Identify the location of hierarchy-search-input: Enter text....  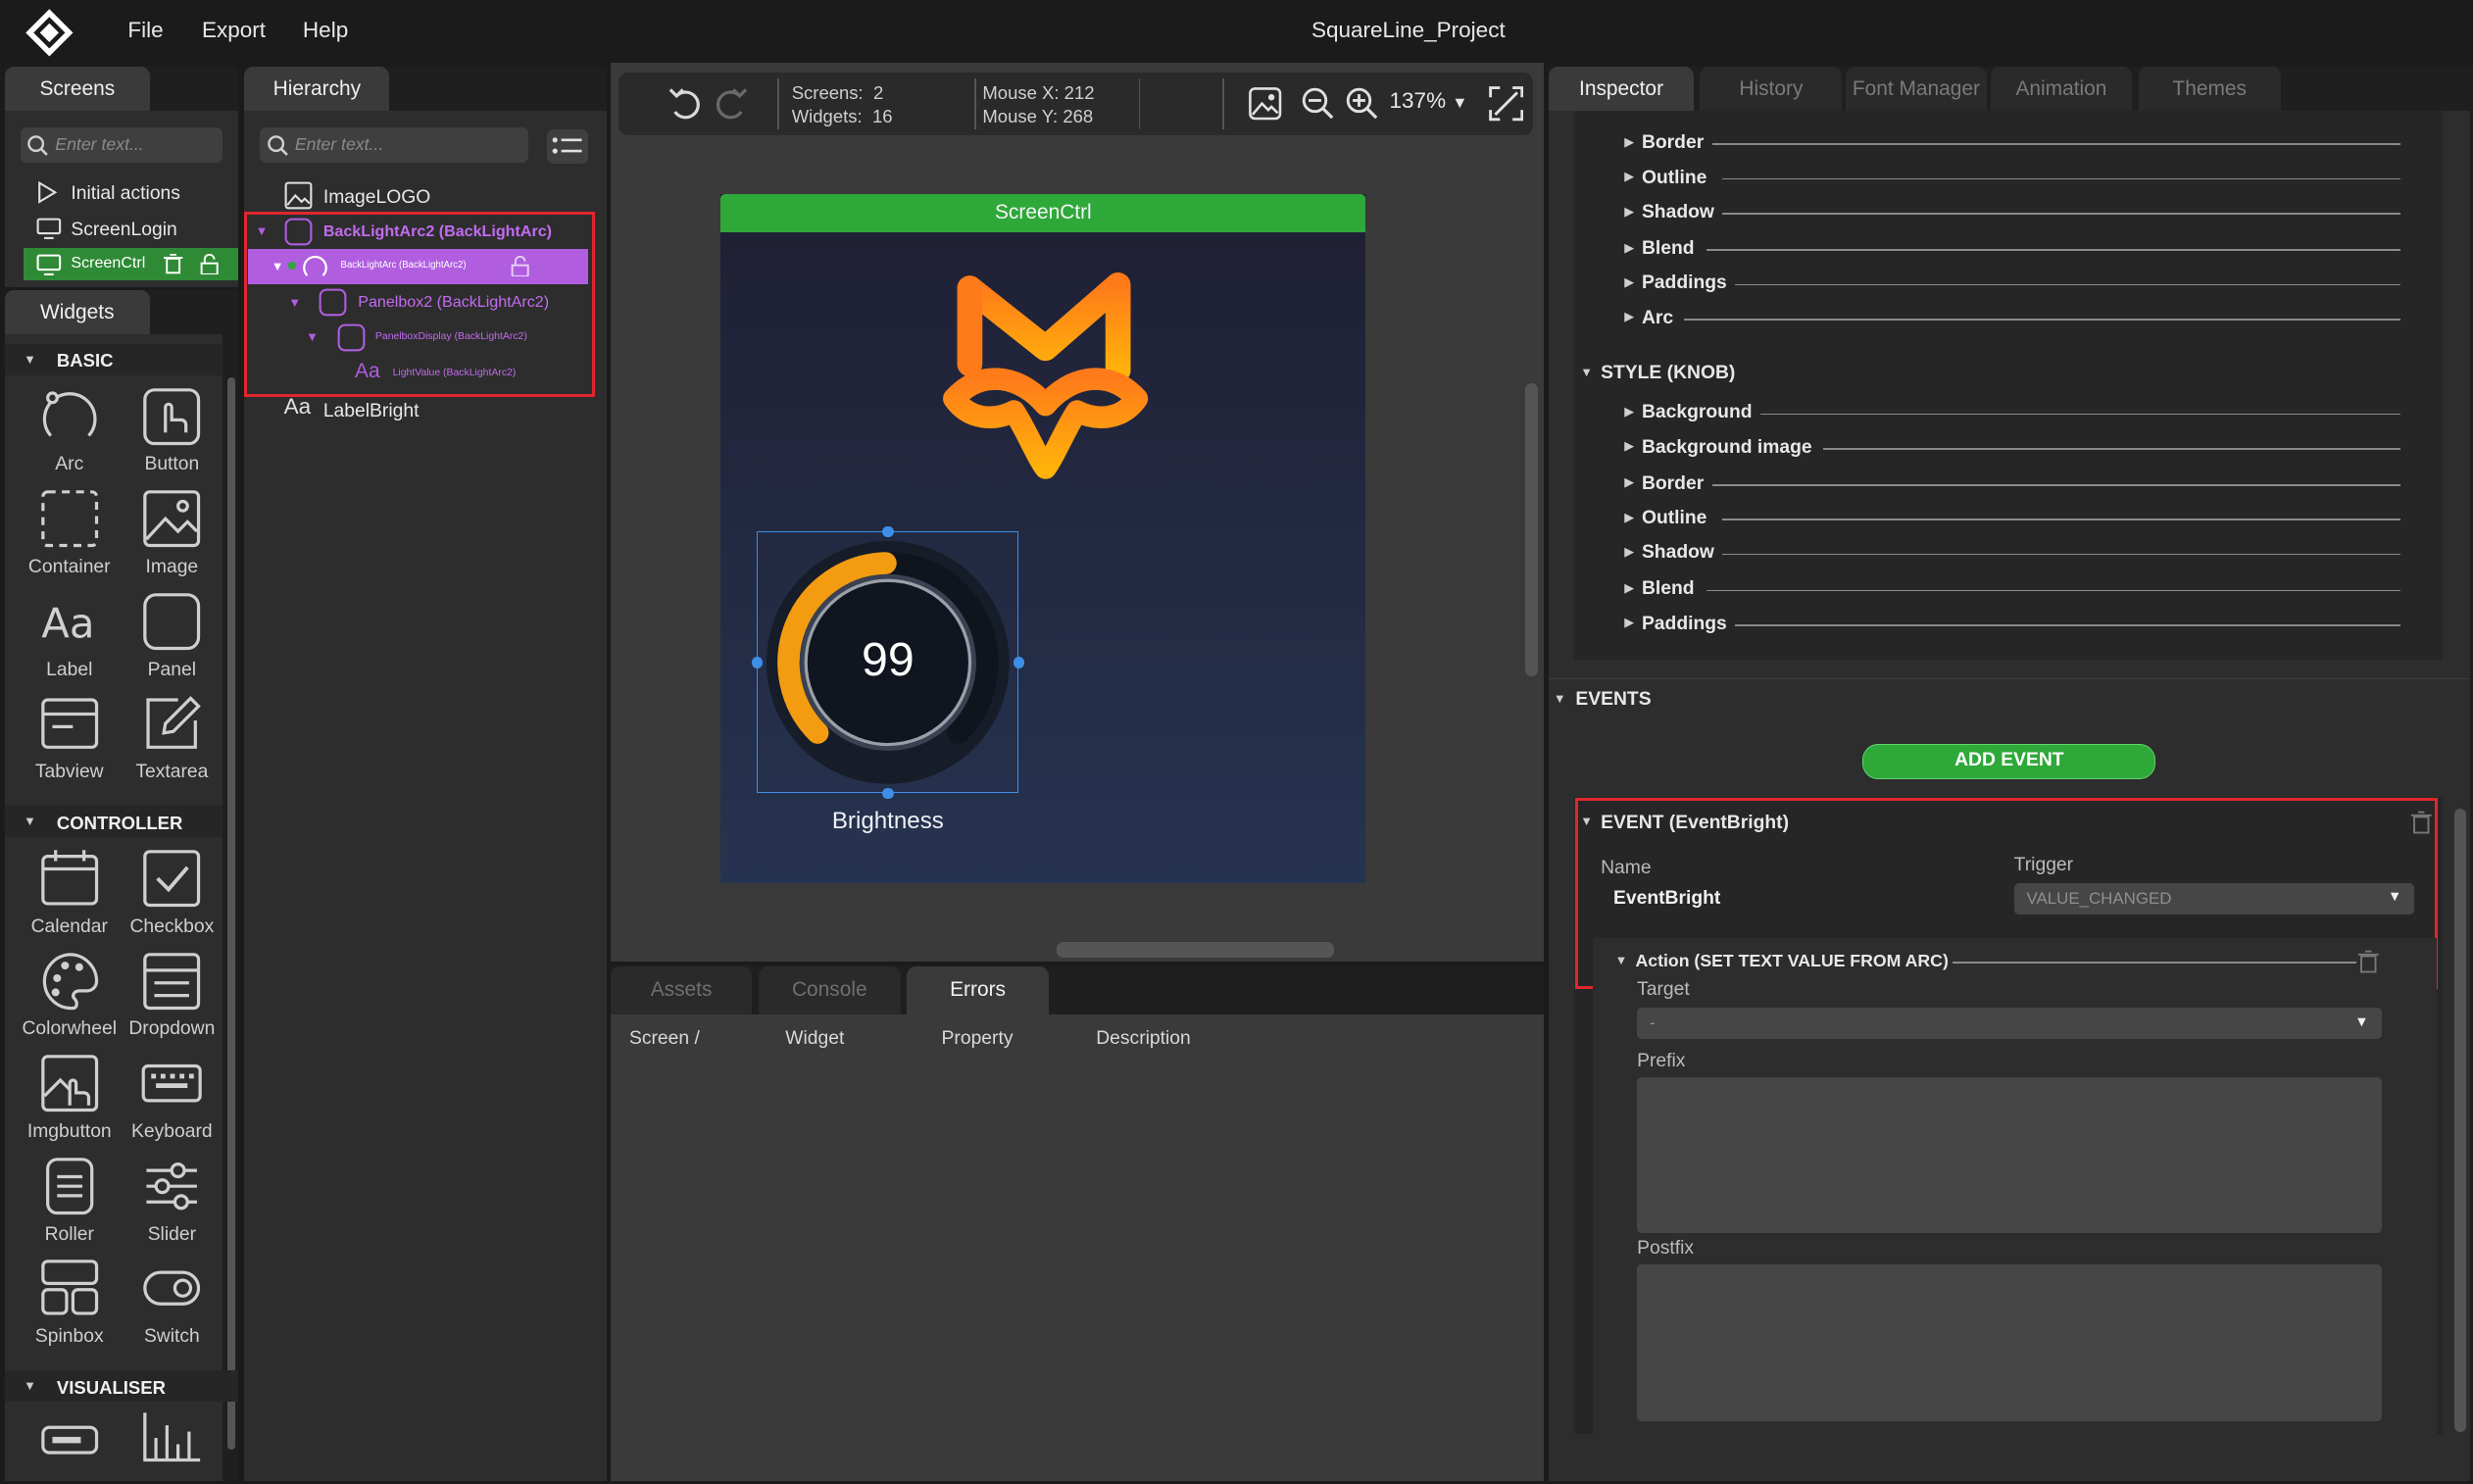
(394, 145).